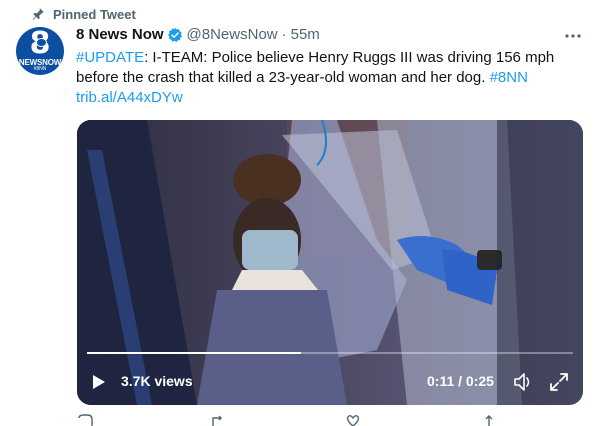 This screenshot has width=599, height=426. I want to click on verified-badge-icon, so click(174, 34).